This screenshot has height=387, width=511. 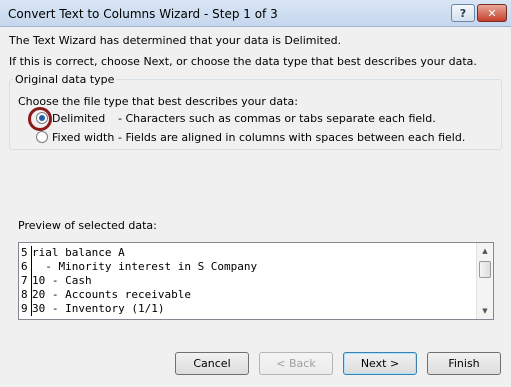 I want to click on scroll-thumb, so click(x=485, y=269).